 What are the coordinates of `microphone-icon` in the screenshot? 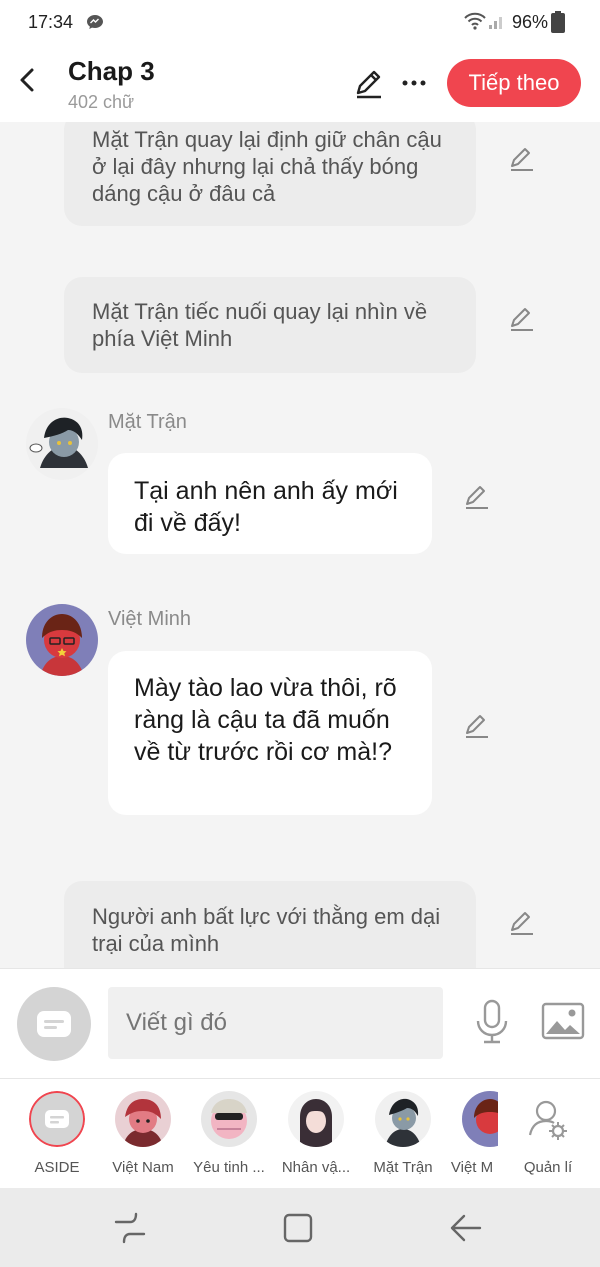 It's located at (492, 1021).